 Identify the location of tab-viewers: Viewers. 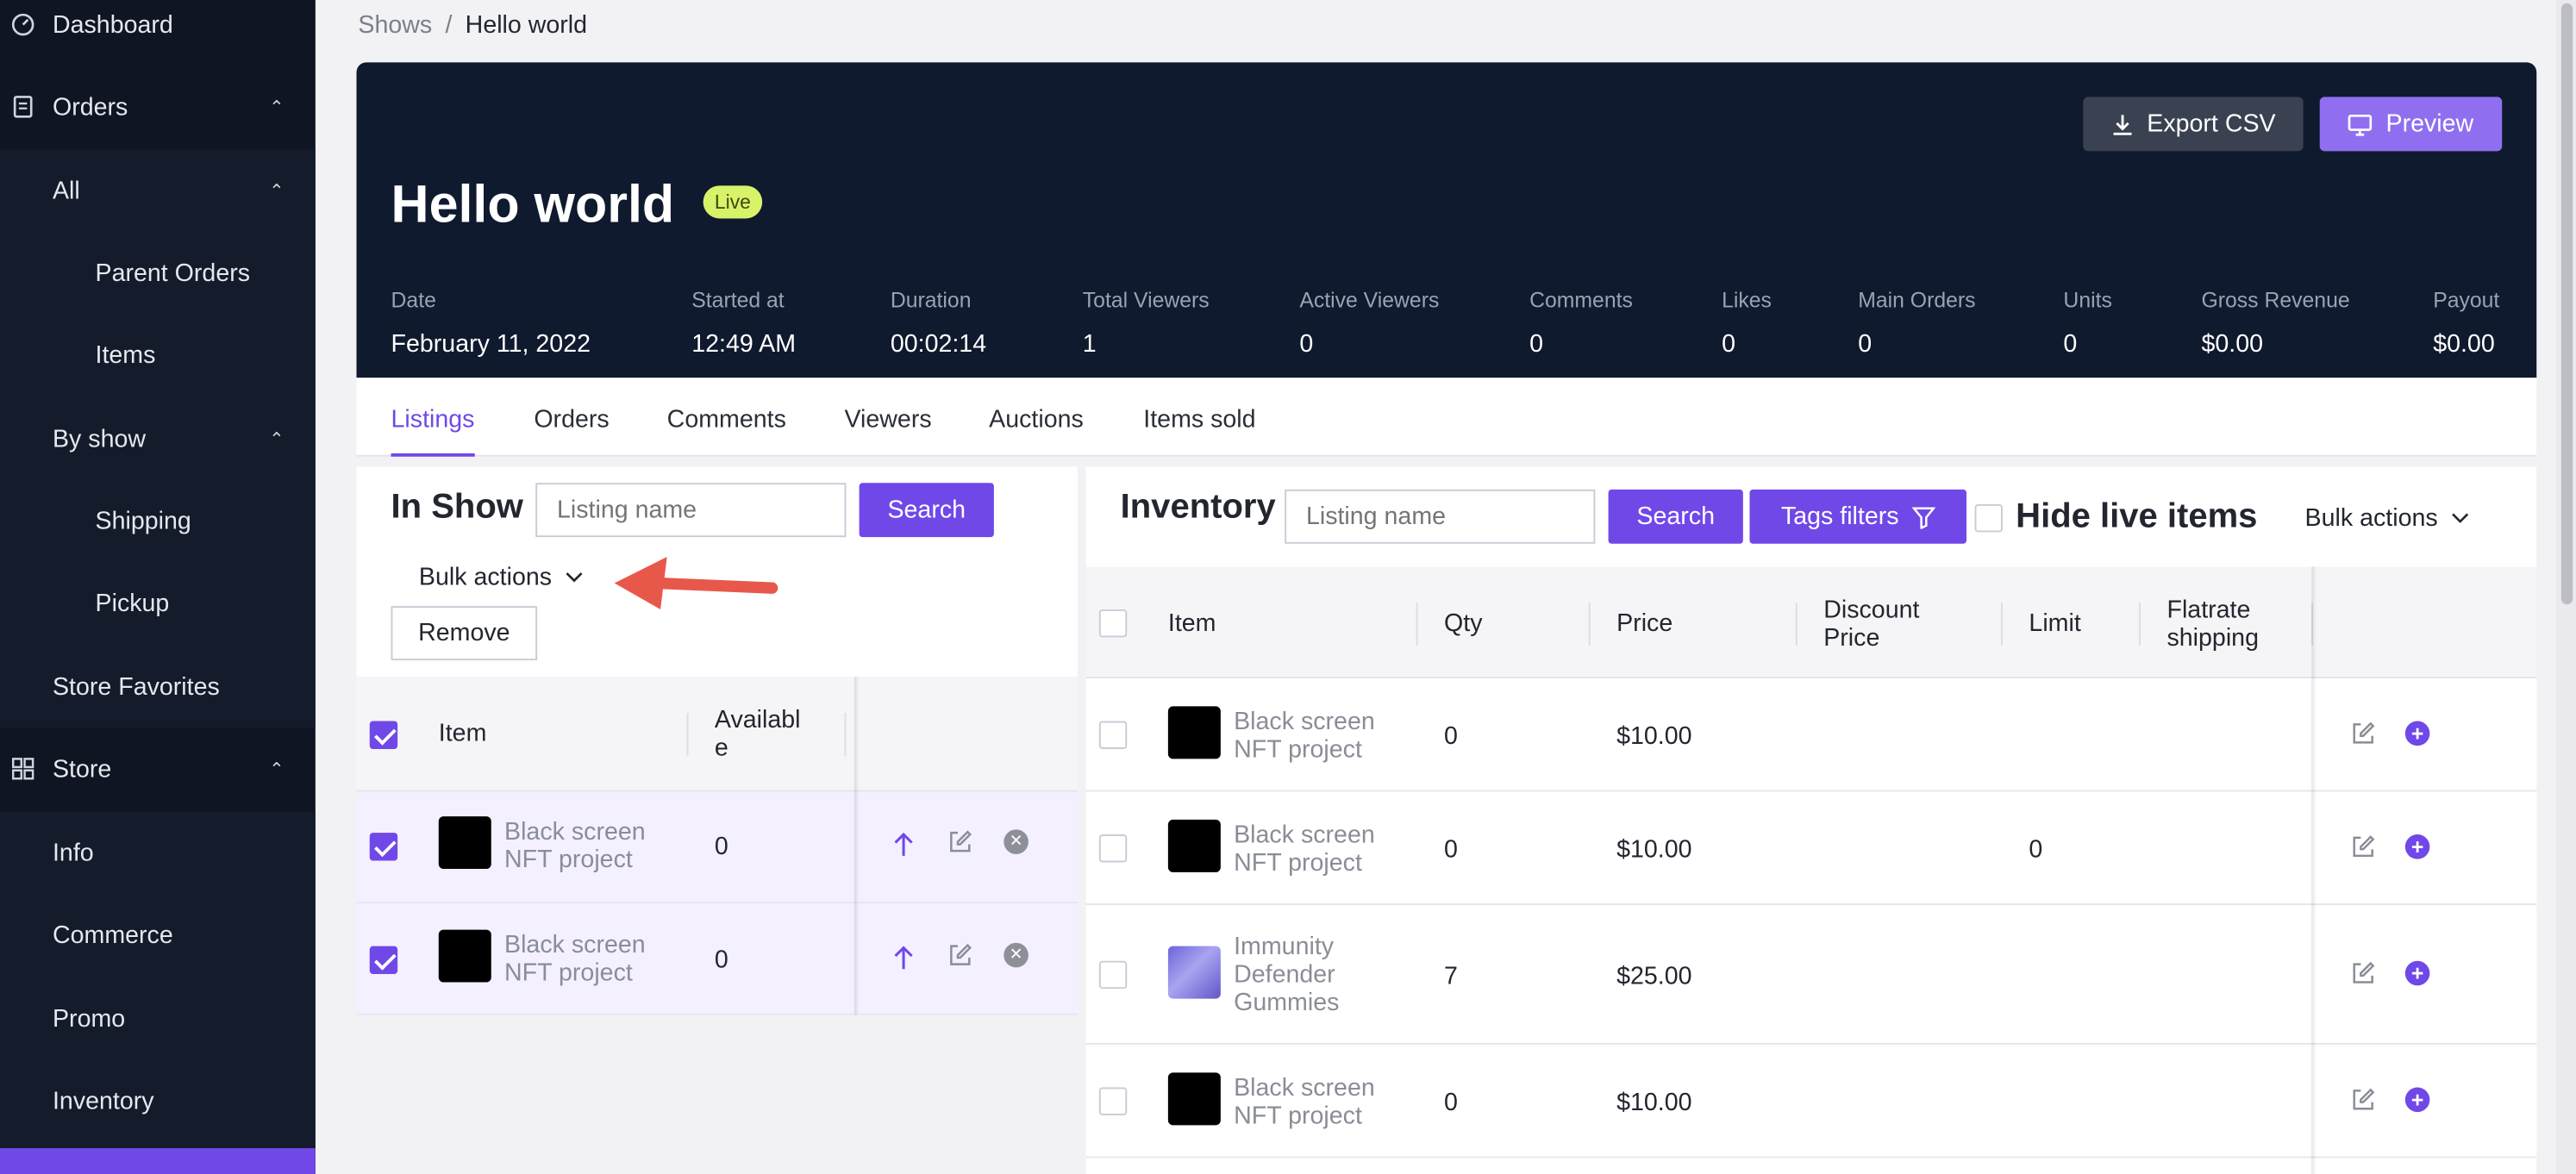
(887, 420).